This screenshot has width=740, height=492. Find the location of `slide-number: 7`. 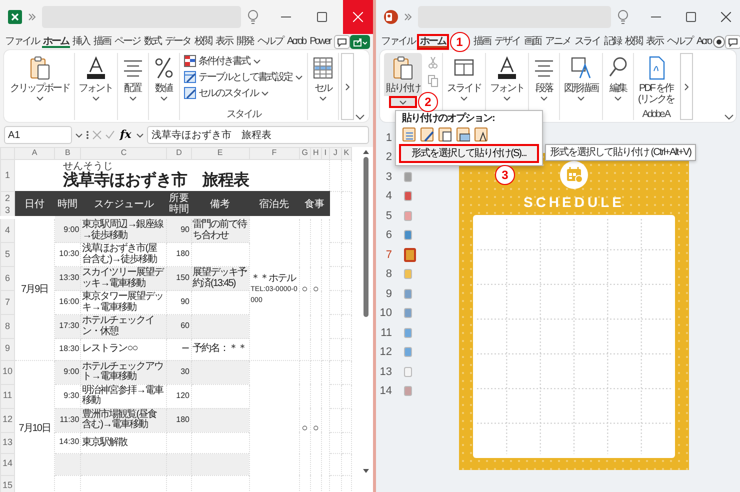

slide-number: 7 is located at coordinates (384, 254).